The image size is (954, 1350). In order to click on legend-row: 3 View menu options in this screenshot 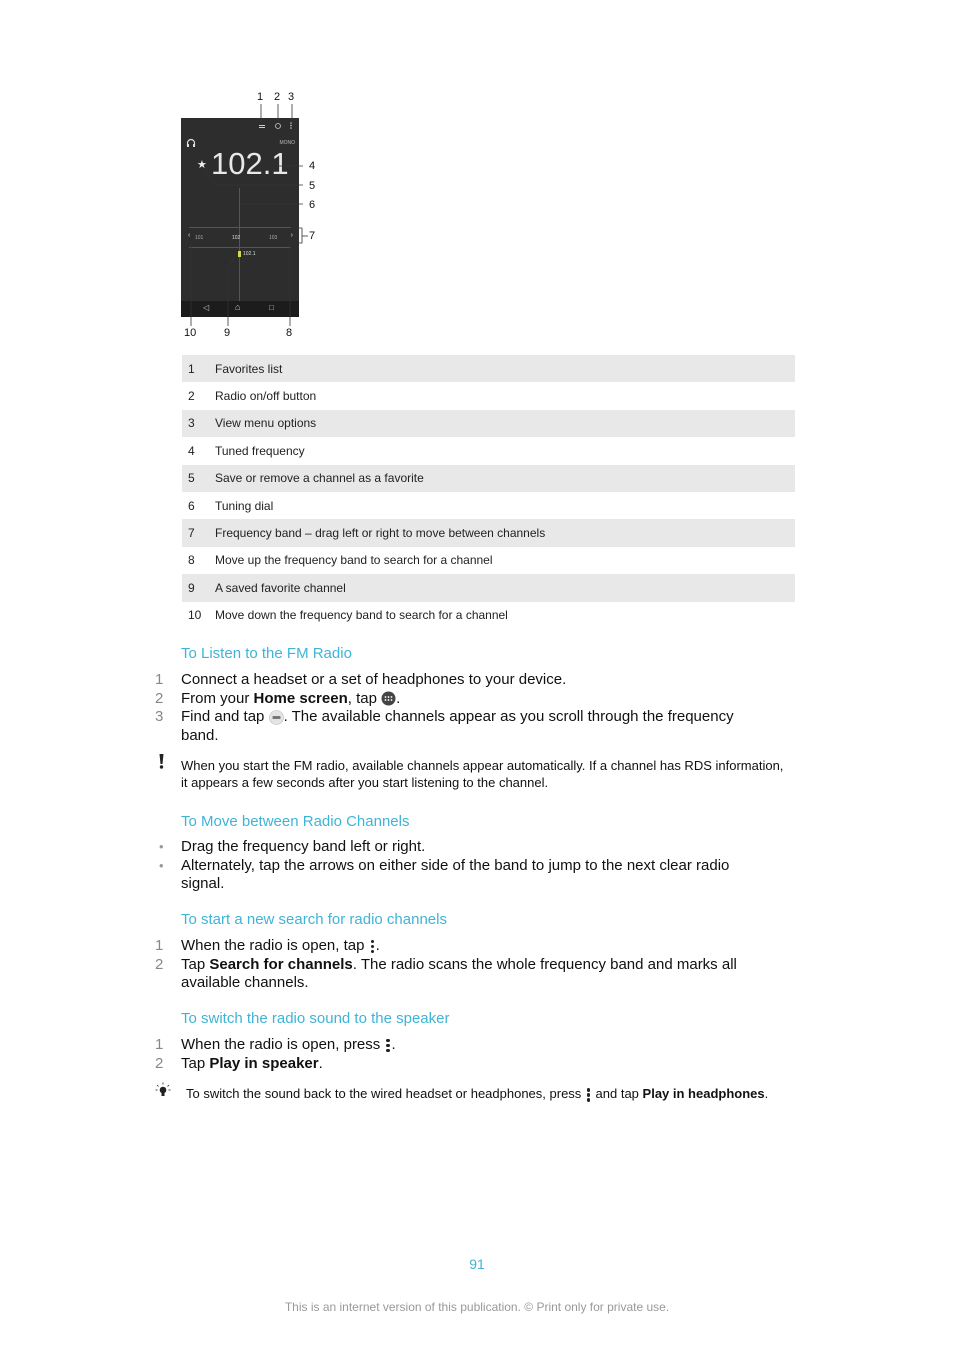, I will do `click(488, 423)`.